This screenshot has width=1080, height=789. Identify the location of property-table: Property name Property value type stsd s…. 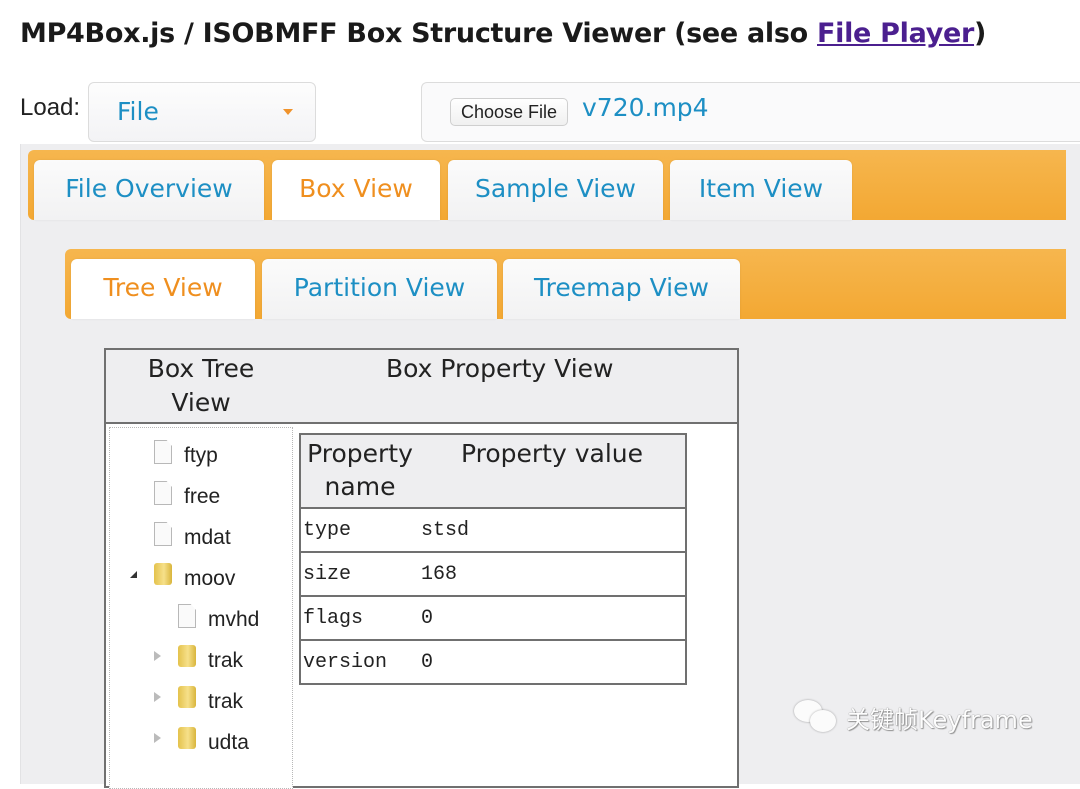
(493, 559).